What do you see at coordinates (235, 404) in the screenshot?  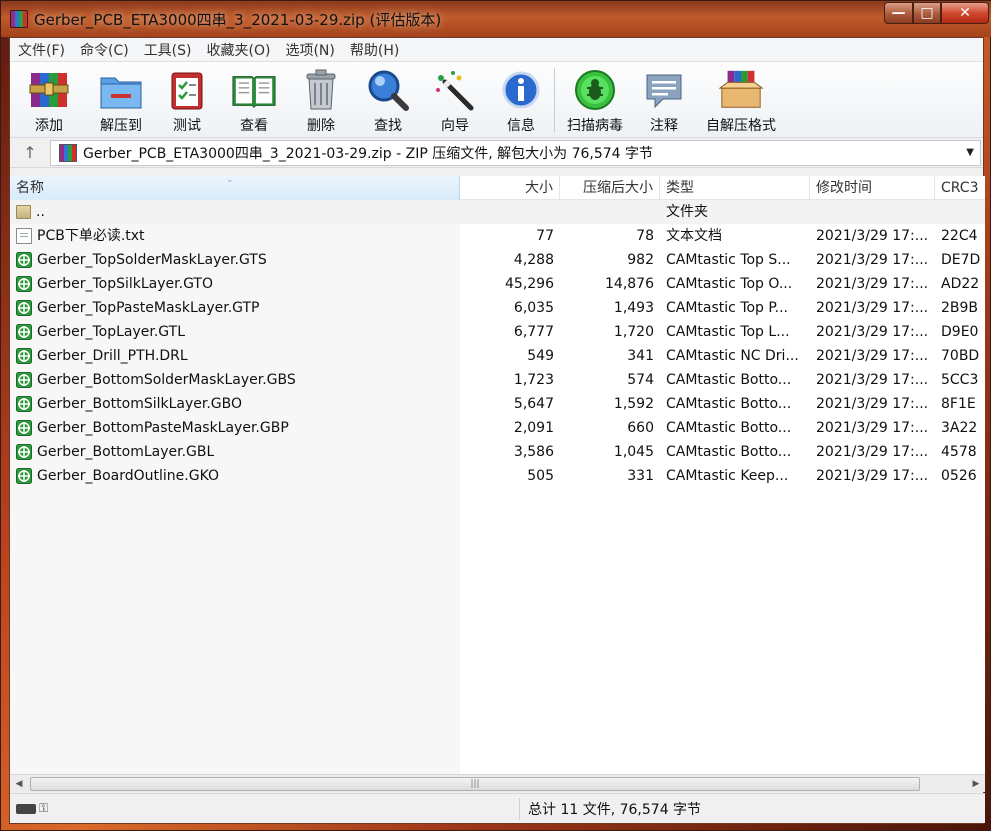 I see `file-name-cell: Gerber_BottomSilkLayer.GBO` at bounding box center [235, 404].